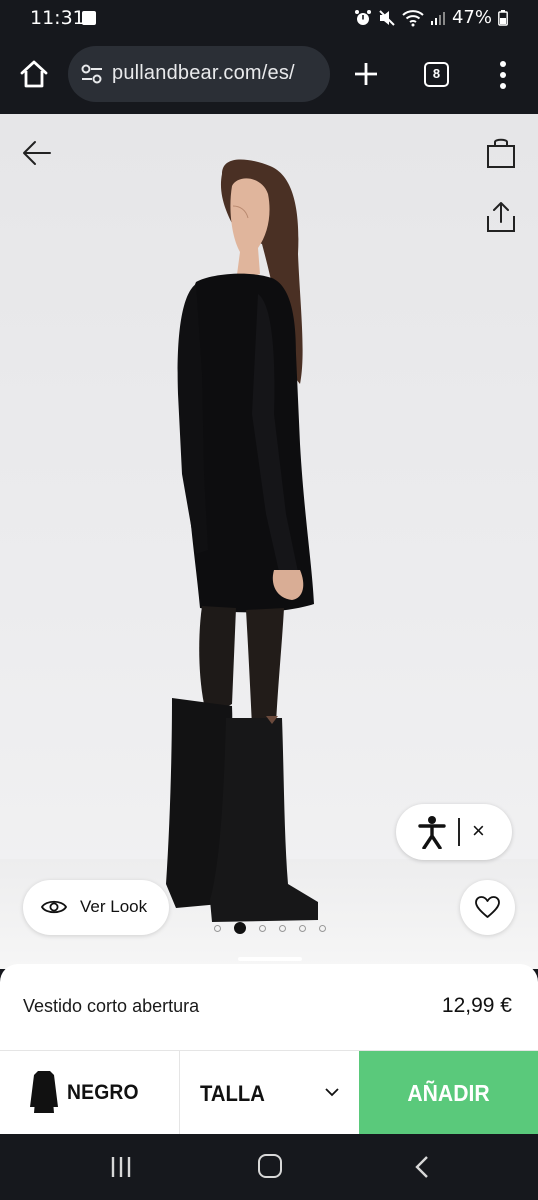 The width and height of the screenshot is (538, 1200). What do you see at coordinates (240, 928) in the screenshot?
I see `pagination-dot-active` at bounding box center [240, 928].